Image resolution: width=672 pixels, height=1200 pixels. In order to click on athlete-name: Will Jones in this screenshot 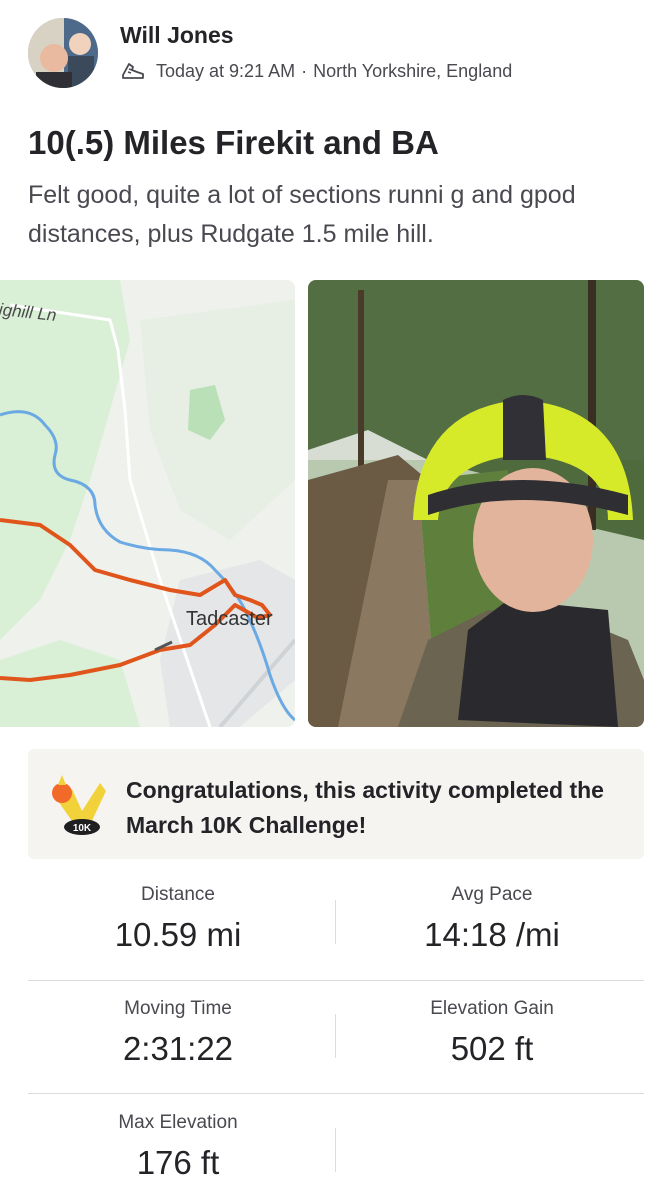, I will do `click(177, 35)`.